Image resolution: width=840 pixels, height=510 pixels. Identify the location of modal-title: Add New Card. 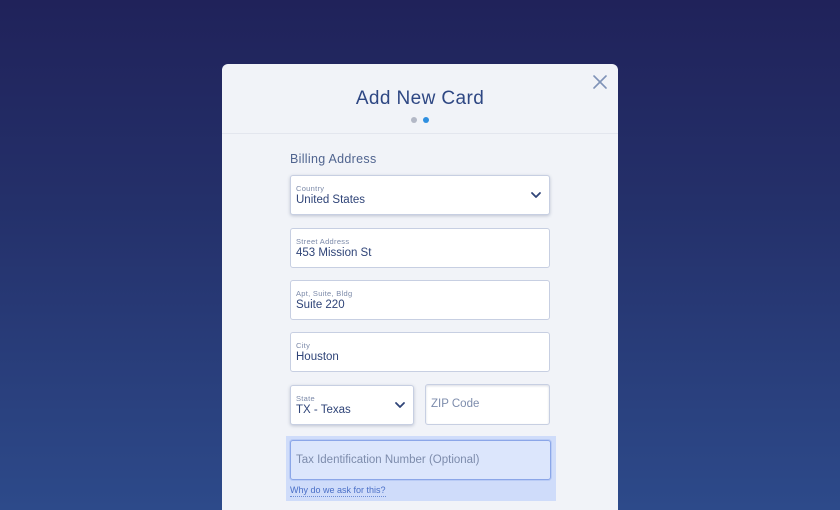
(420, 98).